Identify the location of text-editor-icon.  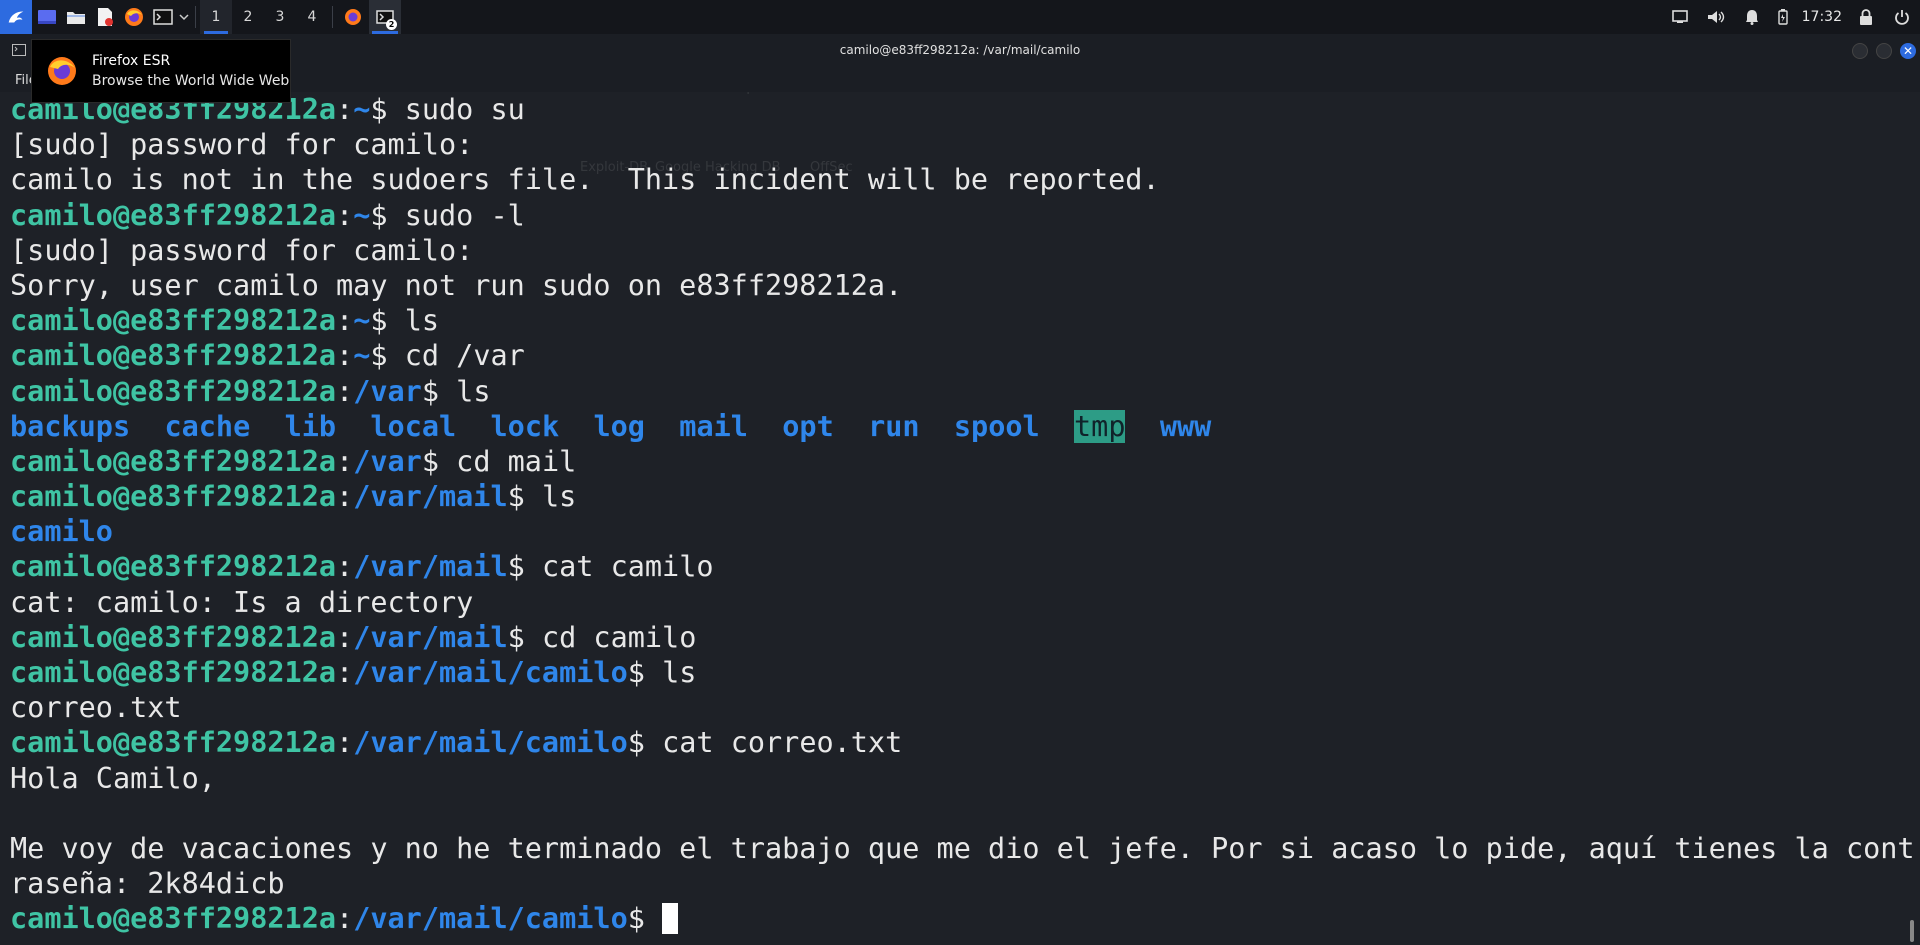
(105, 17).